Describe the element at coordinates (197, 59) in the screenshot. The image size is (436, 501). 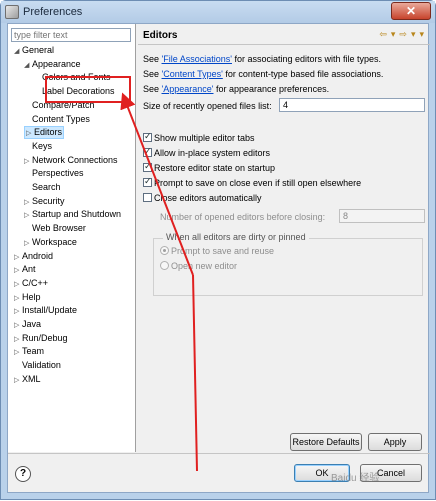
I see `file-associations-link: 'File Associations'` at that location.